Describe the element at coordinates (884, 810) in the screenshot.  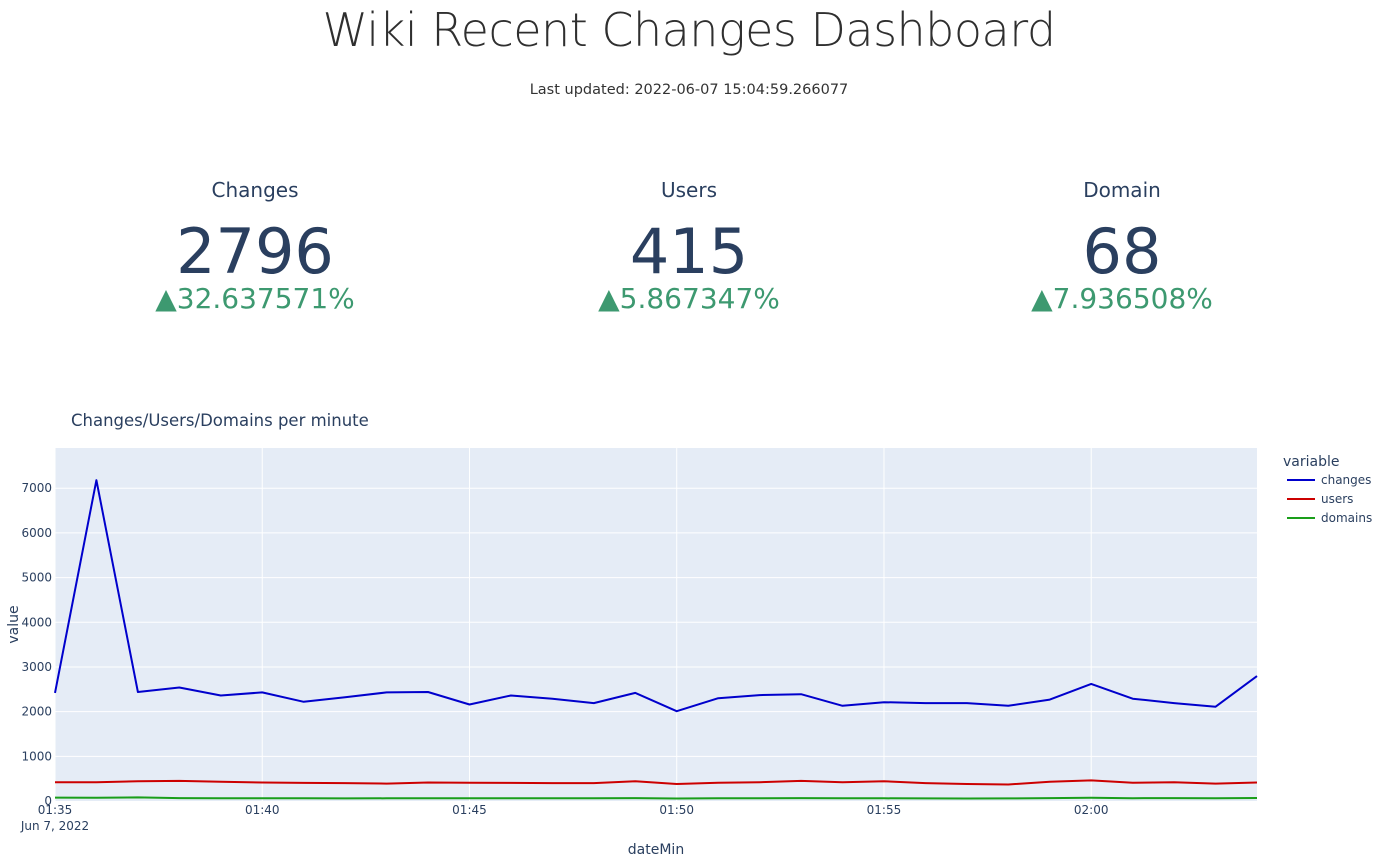
I see `x-tick-label: 01:55` at that location.